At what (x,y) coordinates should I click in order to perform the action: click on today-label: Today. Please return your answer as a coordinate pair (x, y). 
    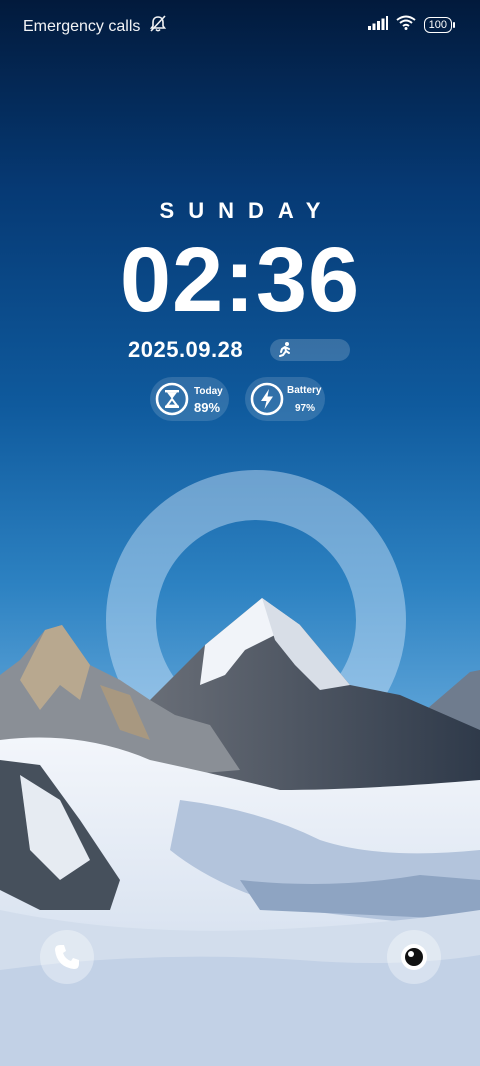
    Looking at the image, I should click on (208, 391).